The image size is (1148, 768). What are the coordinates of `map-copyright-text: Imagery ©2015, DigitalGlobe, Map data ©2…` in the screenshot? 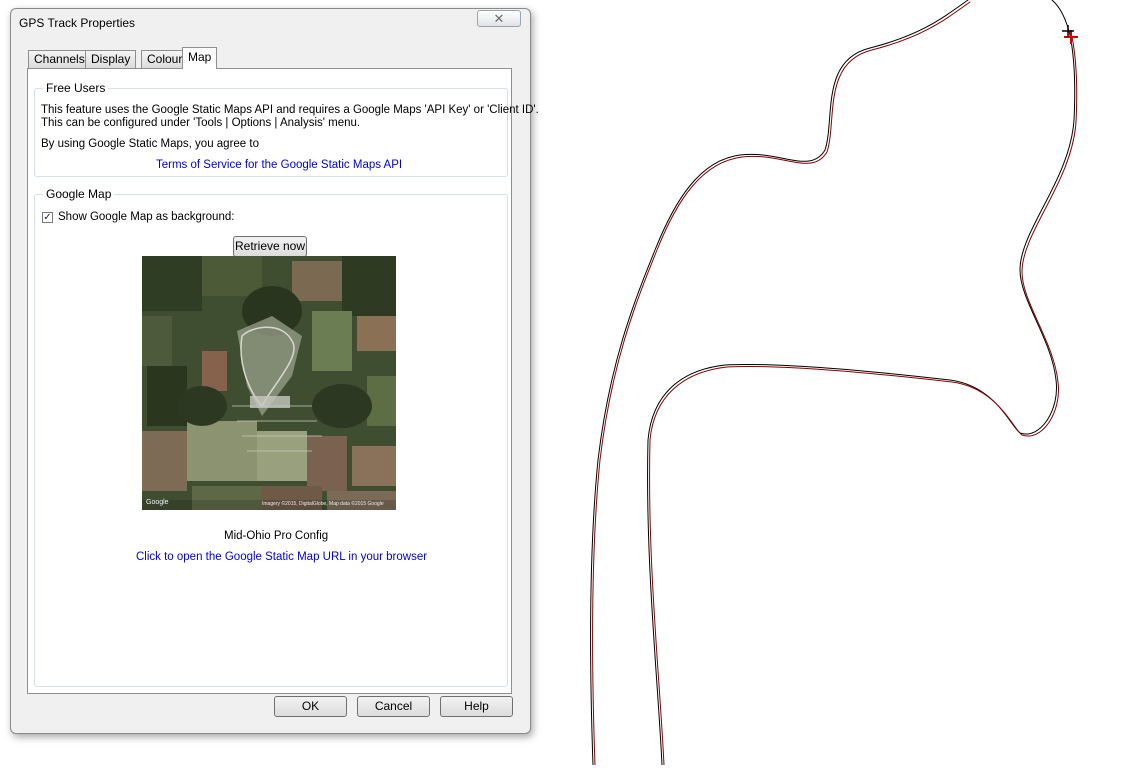 It's located at (323, 504).